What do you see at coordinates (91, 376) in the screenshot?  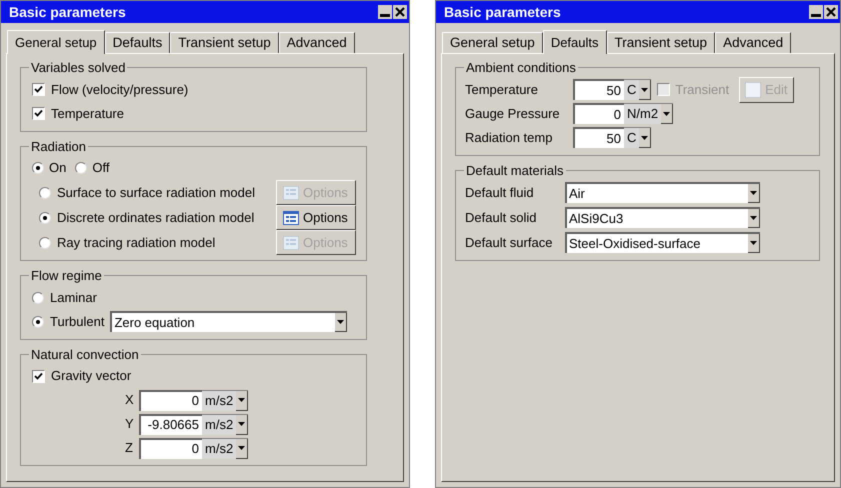 I see `checkbox-label: Gravity vector` at bounding box center [91, 376].